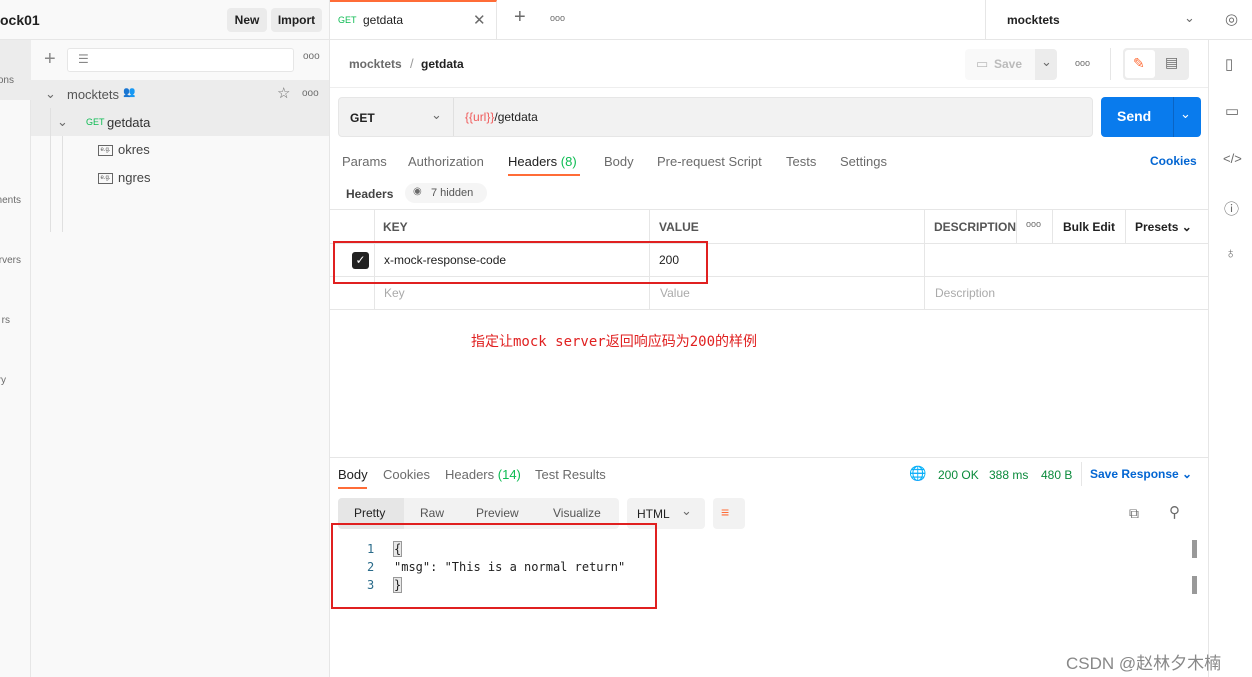 The image size is (1252, 677). What do you see at coordinates (394, 293) in the screenshot?
I see `key-input: Key` at bounding box center [394, 293].